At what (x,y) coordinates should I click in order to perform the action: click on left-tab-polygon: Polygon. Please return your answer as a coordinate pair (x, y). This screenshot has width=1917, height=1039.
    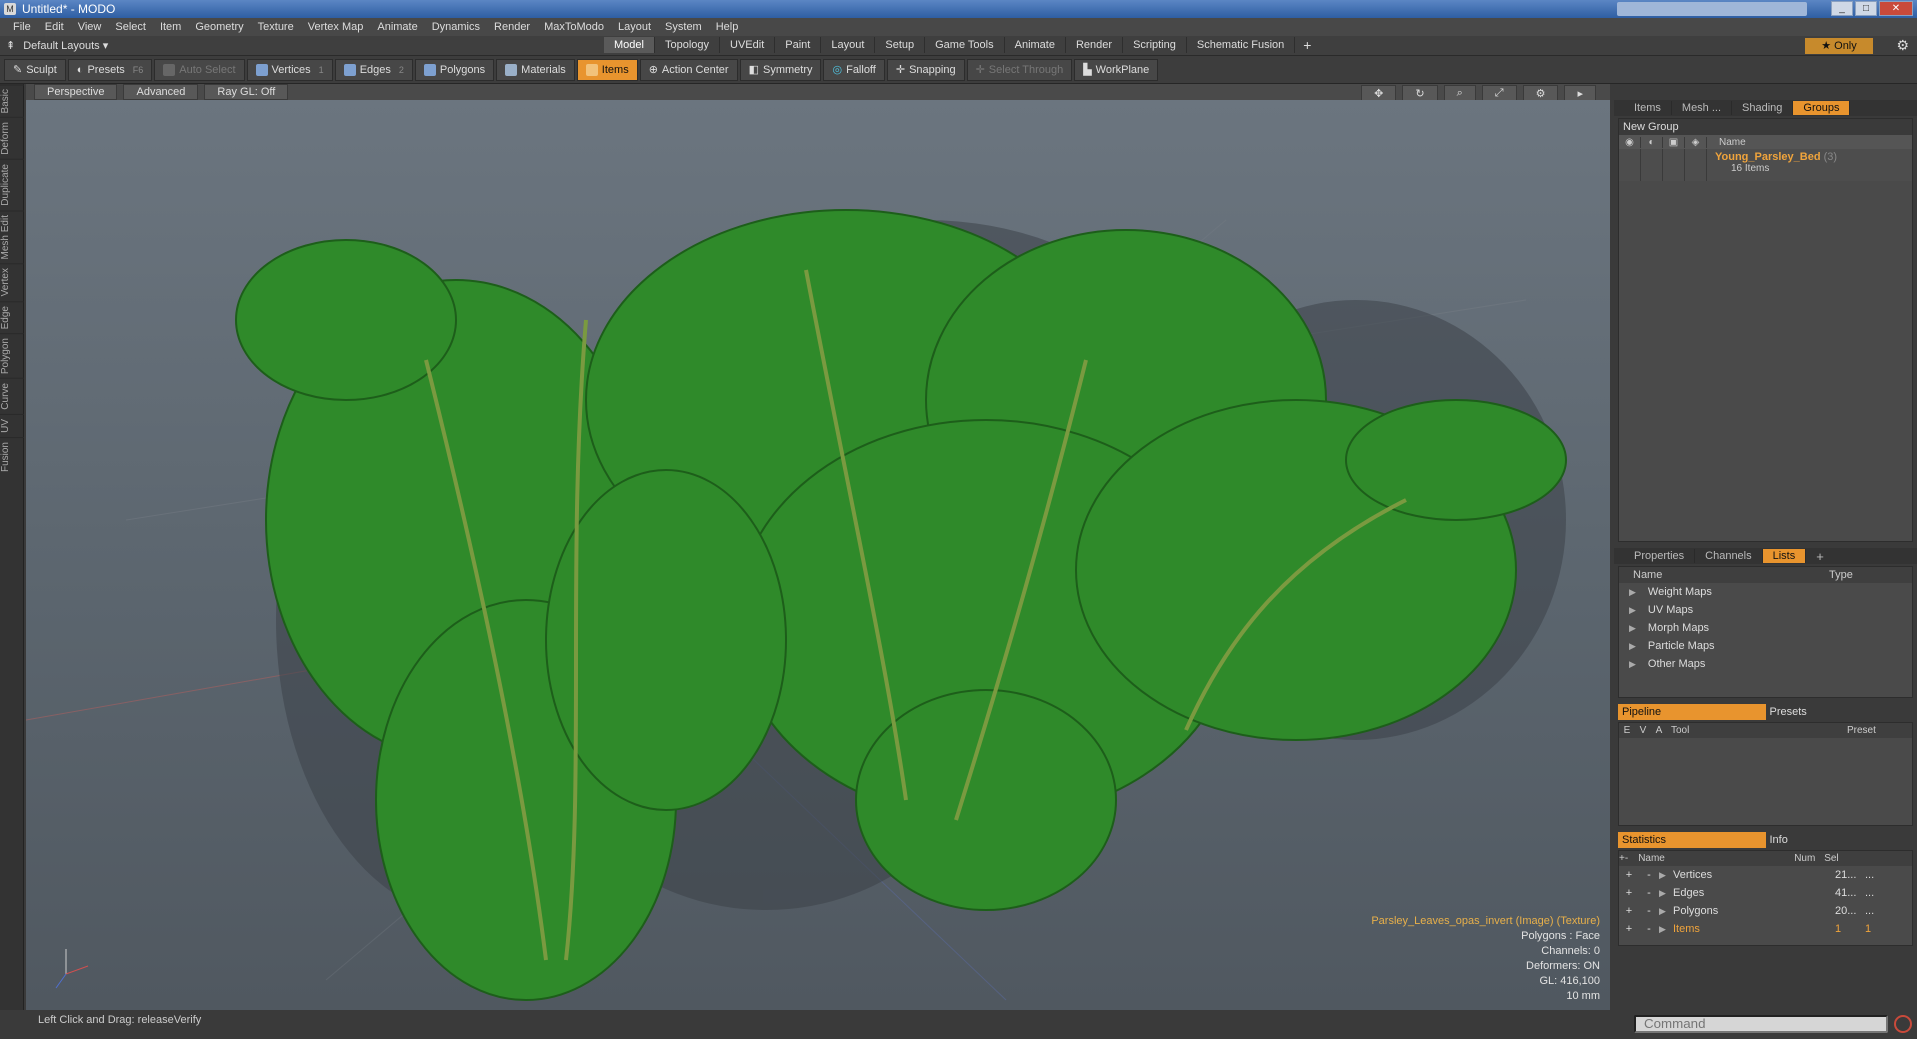
    Looking at the image, I should click on (12, 356).